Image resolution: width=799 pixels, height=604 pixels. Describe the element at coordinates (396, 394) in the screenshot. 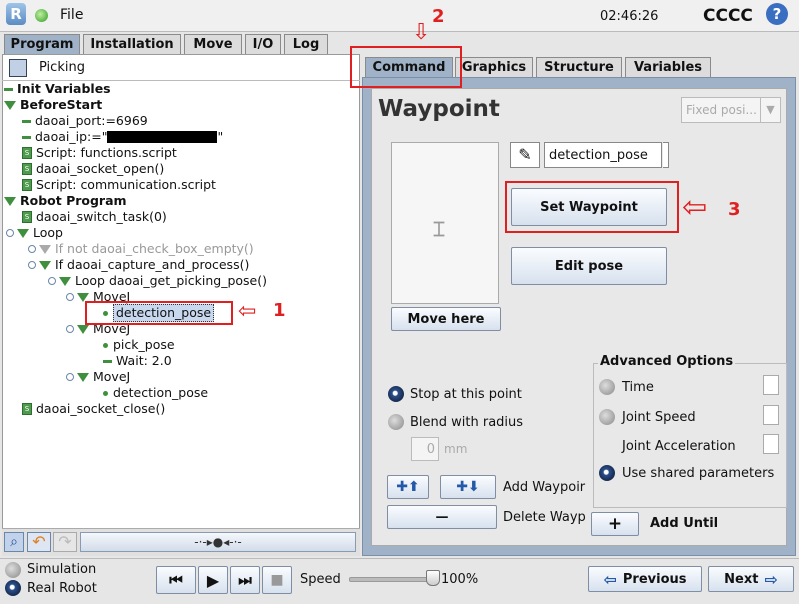

I see `stop-radio` at that location.